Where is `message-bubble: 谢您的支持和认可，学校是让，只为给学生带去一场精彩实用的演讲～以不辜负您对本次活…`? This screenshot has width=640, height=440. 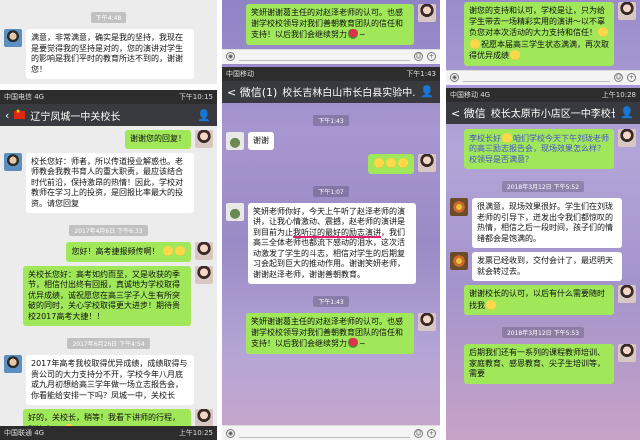 message-bubble: 谢您的支持和认可，学校是让，只为给学生带去一场精彩实用的演讲～以不辜负您对本次活… is located at coordinates (539, 34).